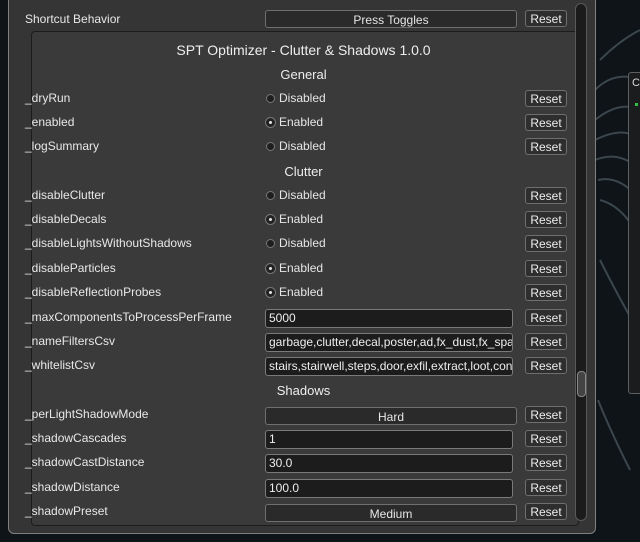 This screenshot has height=542, width=640. I want to click on enabled-value: Enabled, so click(301, 122).